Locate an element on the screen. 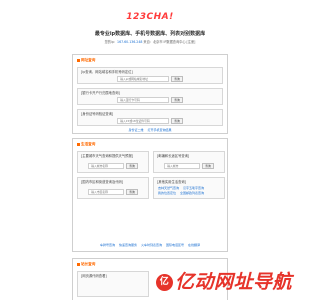 This screenshot has height=300, width=320. district-query-block: [国内市区和街道查询及代码] 查询 is located at coordinates (113, 188).